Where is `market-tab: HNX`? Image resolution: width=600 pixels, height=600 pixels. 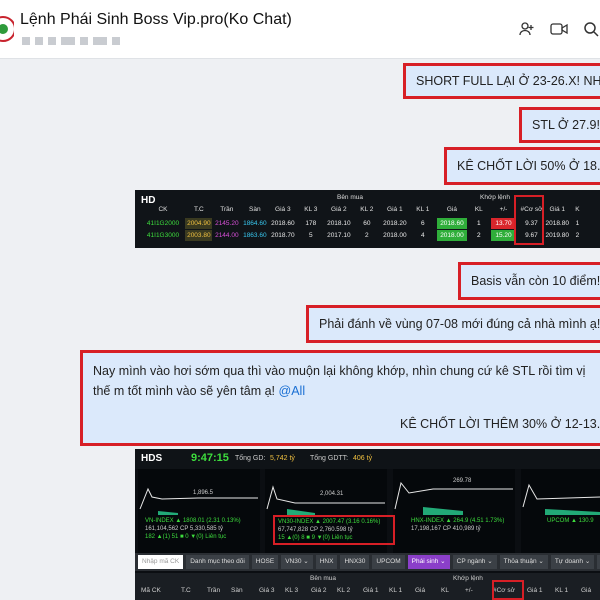
market-tab: HNX is located at coordinates (326, 562).